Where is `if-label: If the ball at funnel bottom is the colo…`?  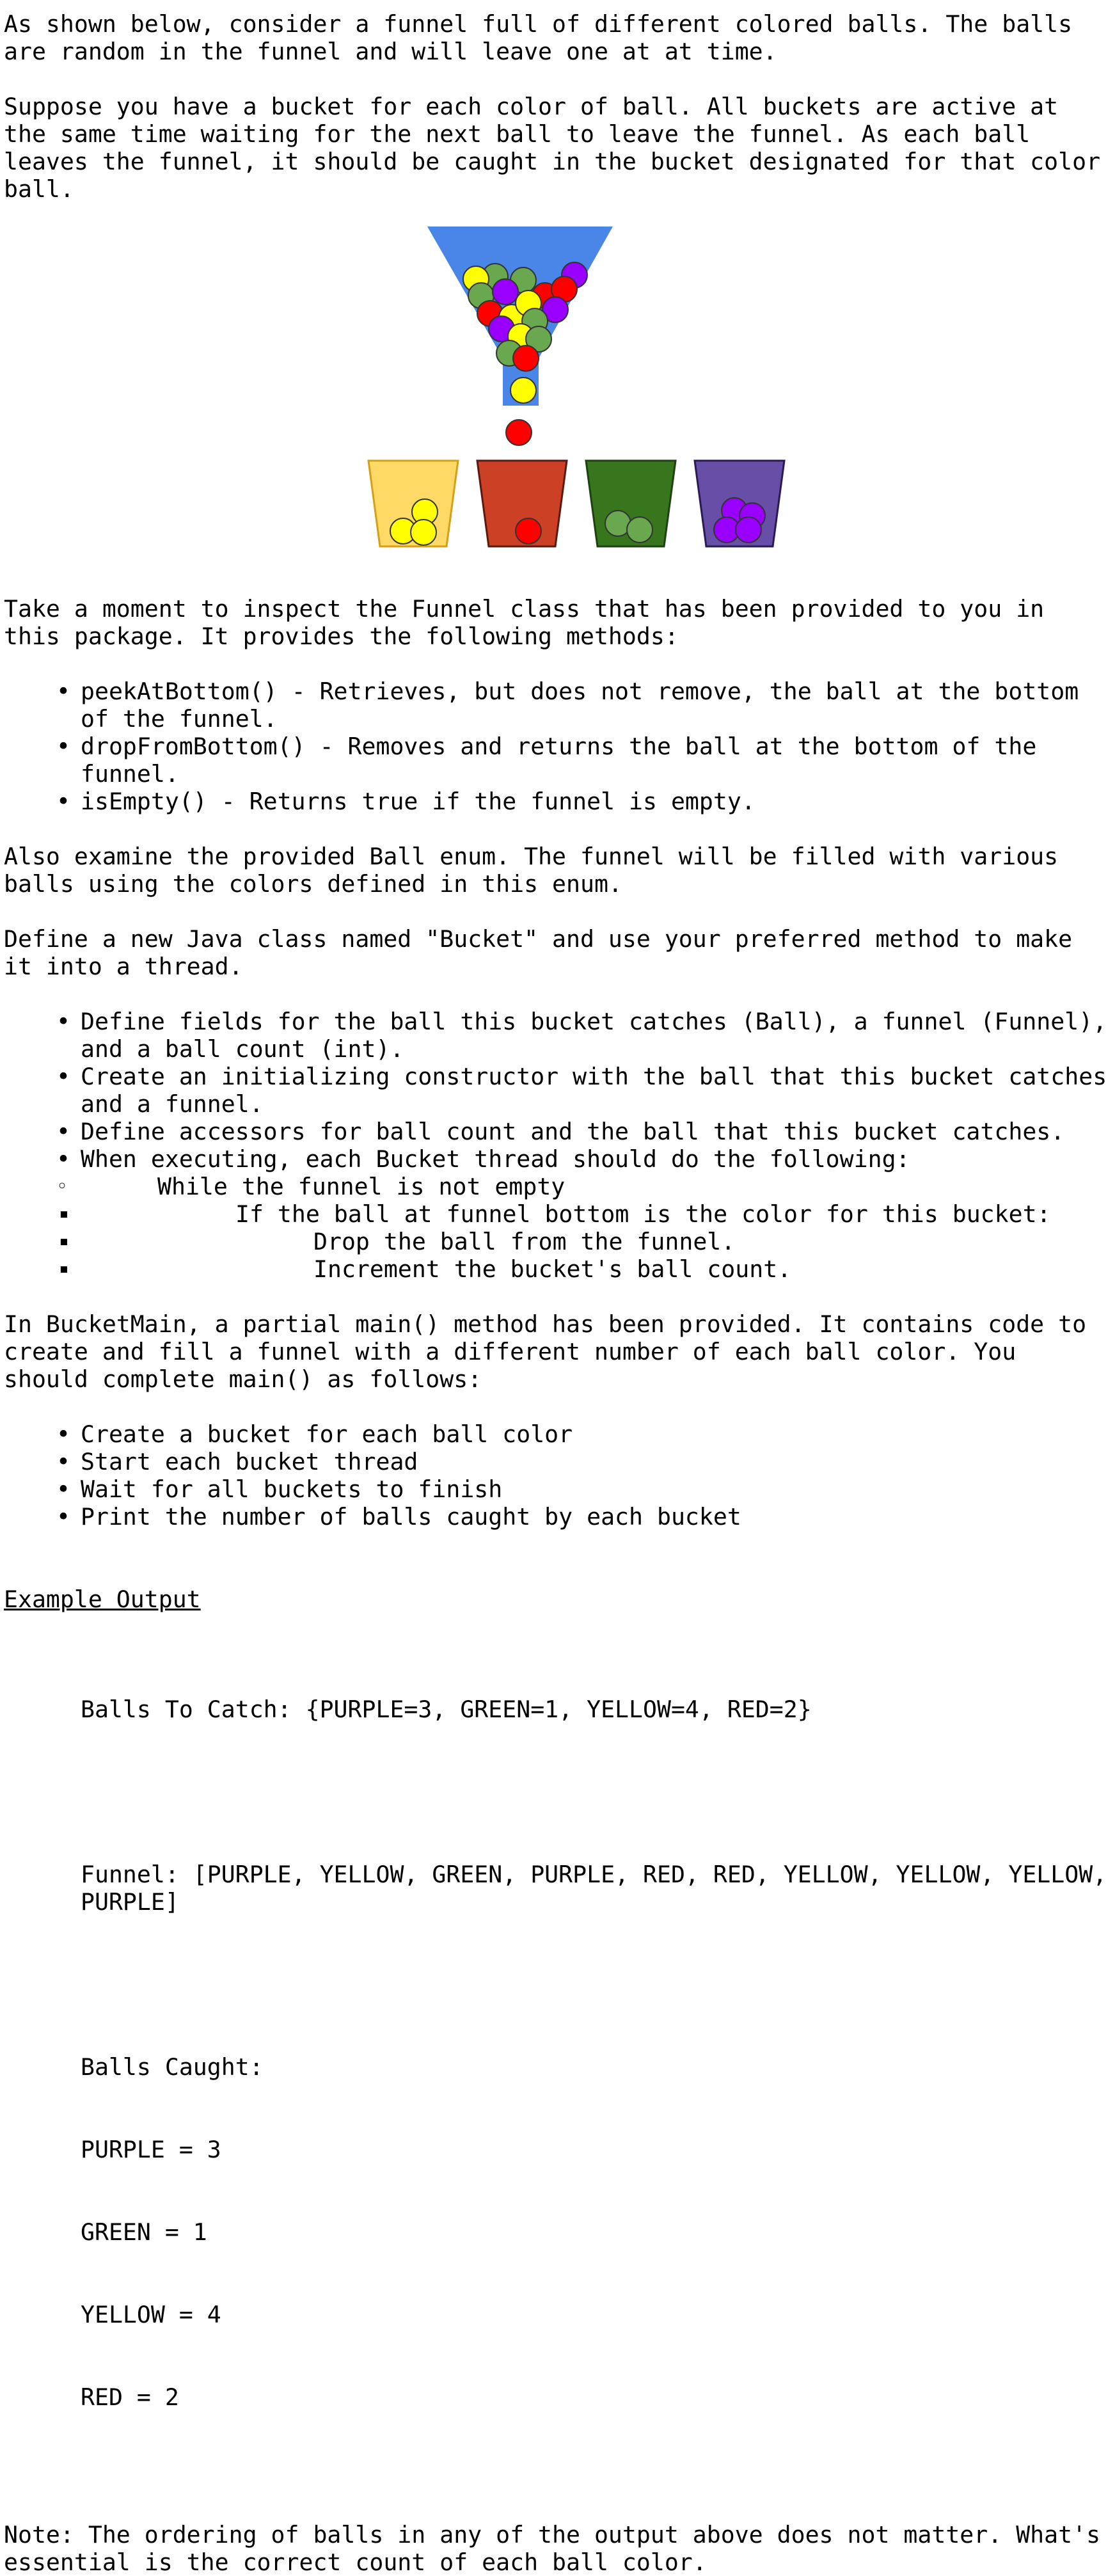
if-label: If the ball at funnel bottom is the colo… is located at coordinates (643, 1214).